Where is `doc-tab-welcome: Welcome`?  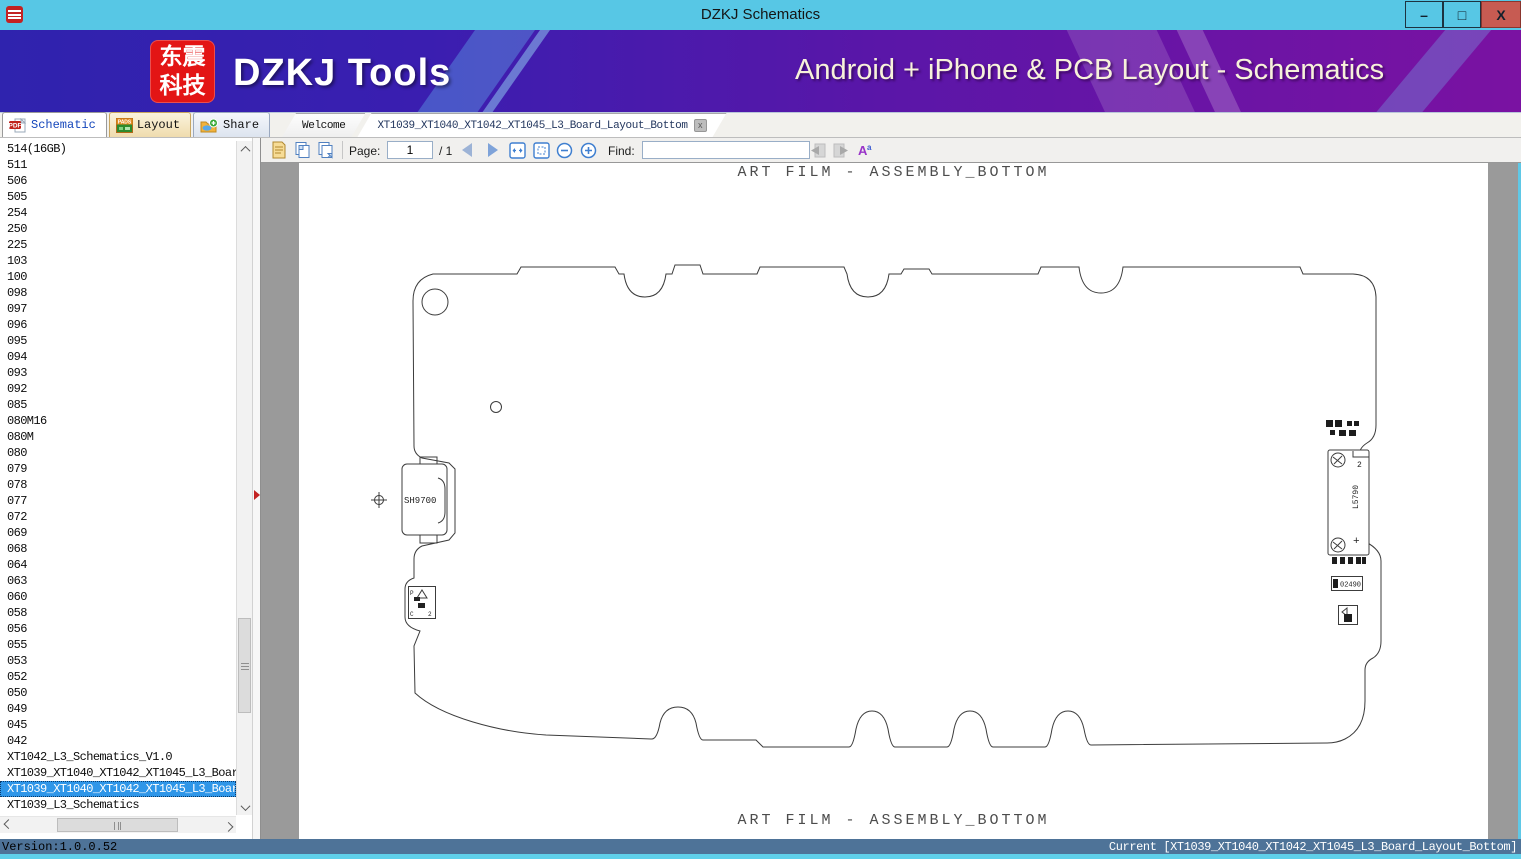
doc-tab-welcome: Welcome is located at coordinates (323, 125).